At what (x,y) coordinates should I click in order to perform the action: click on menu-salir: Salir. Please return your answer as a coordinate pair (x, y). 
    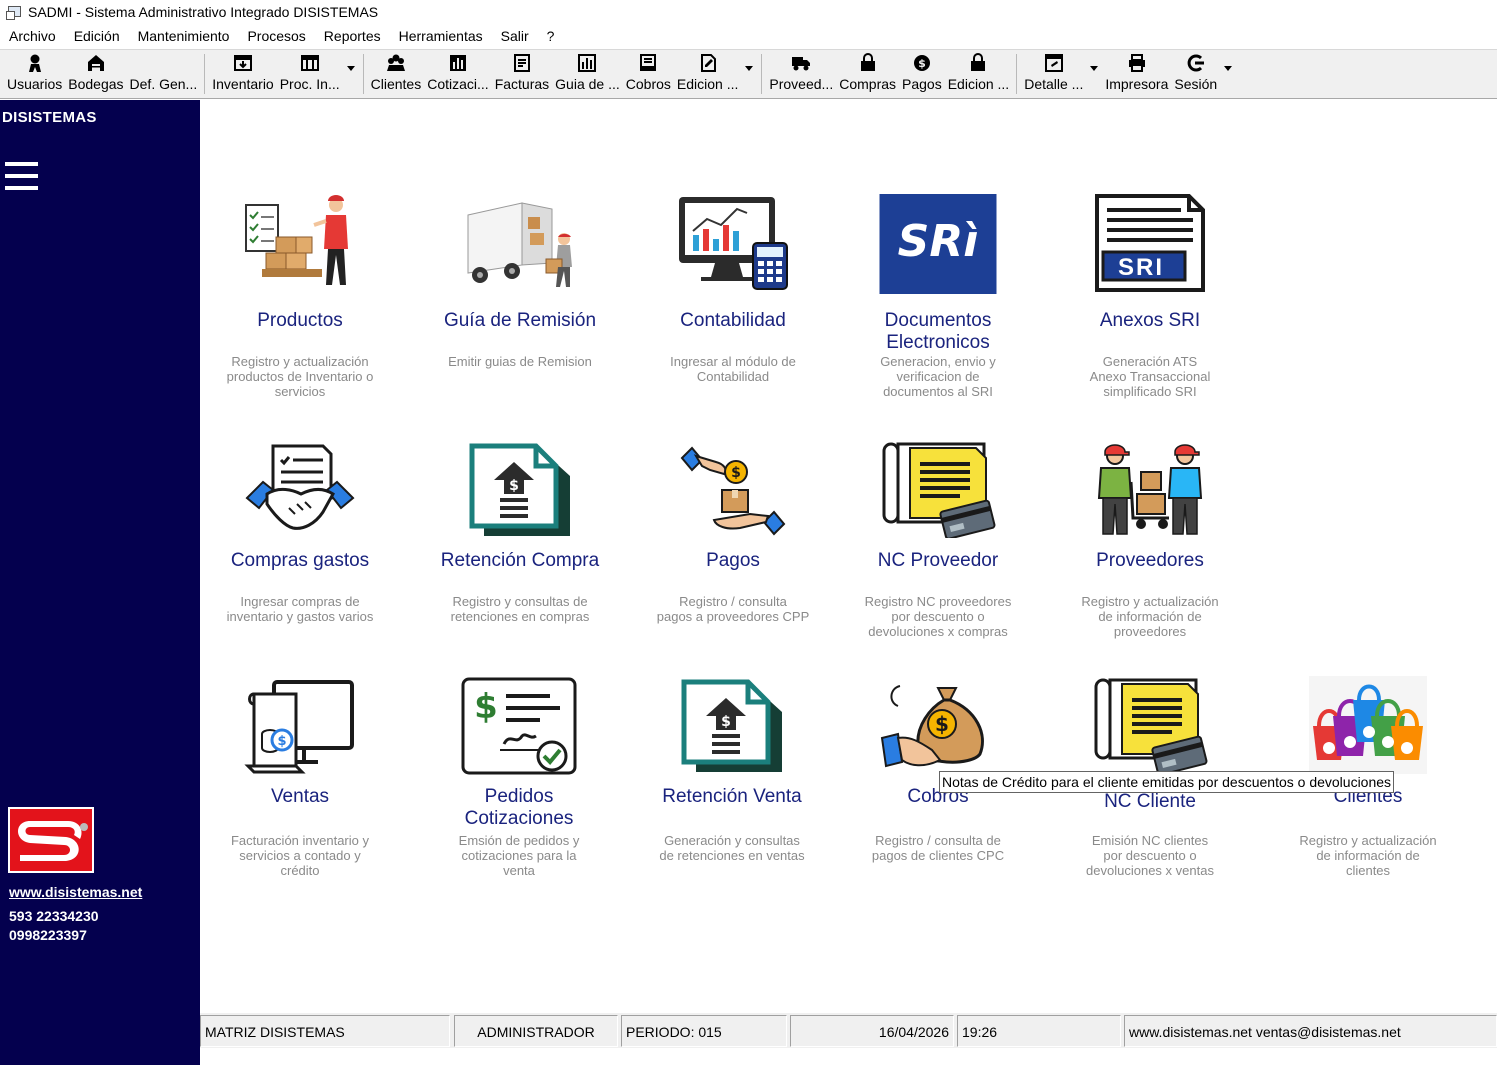
    Looking at the image, I should click on (515, 36).